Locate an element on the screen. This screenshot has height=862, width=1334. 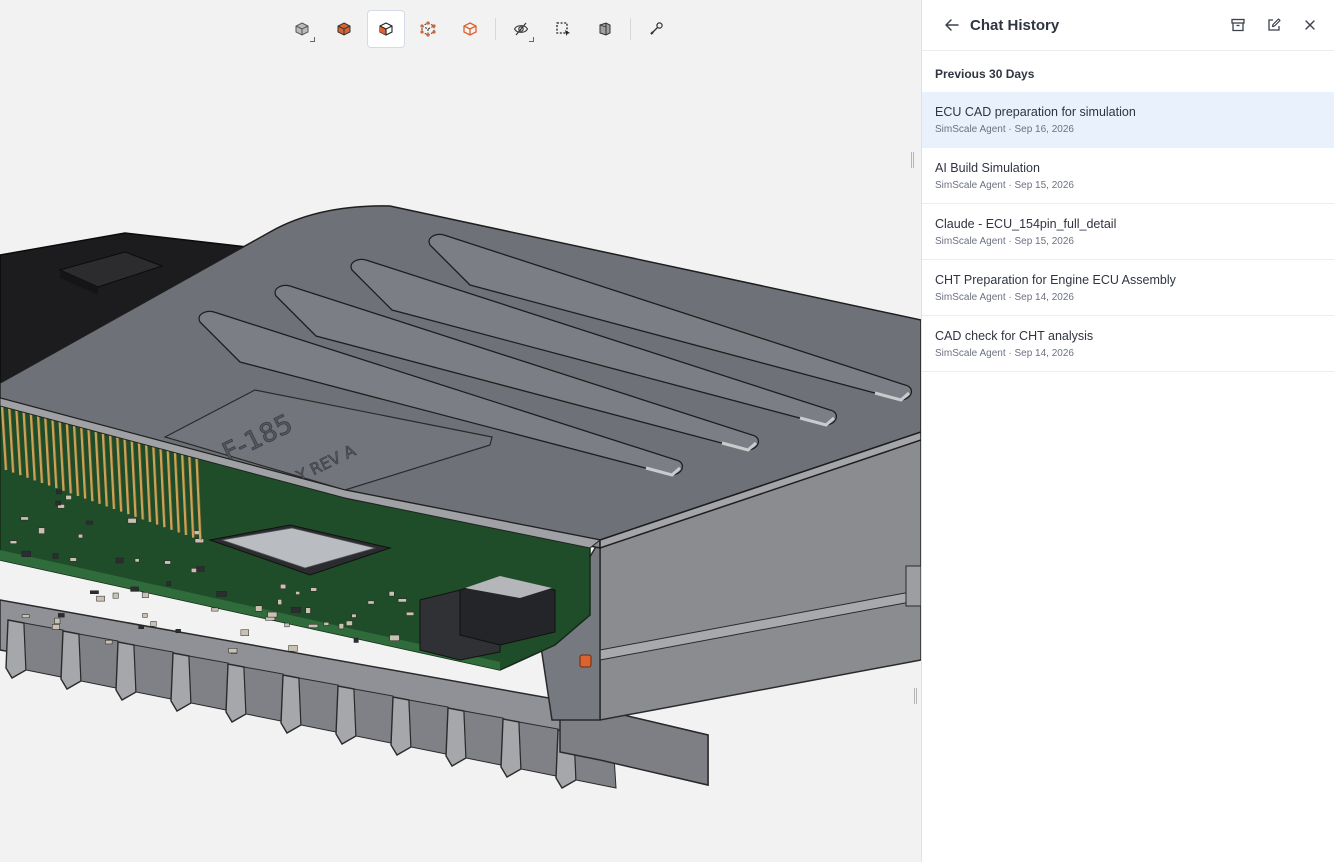
face-select-icon is located at coordinates (386, 29).